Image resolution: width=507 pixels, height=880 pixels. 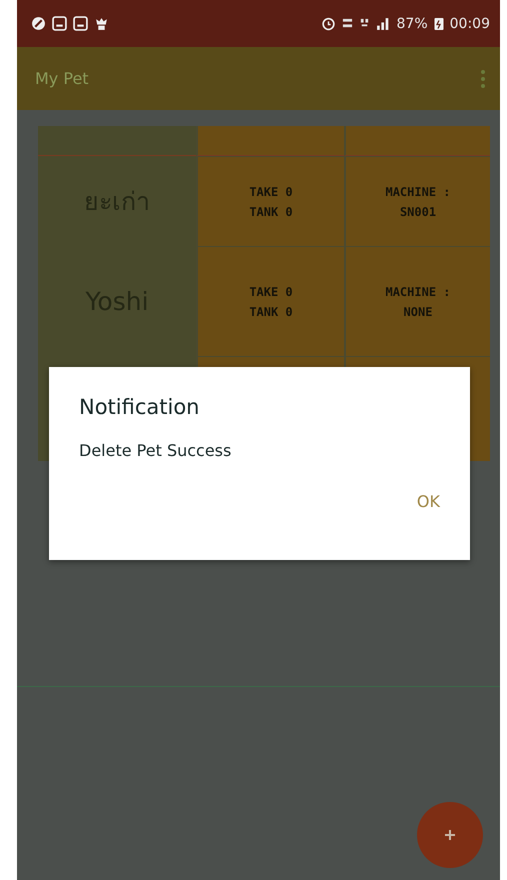 What do you see at coordinates (418, 312) in the screenshot?
I see `machine-id: NONE` at bounding box center [418, 312].